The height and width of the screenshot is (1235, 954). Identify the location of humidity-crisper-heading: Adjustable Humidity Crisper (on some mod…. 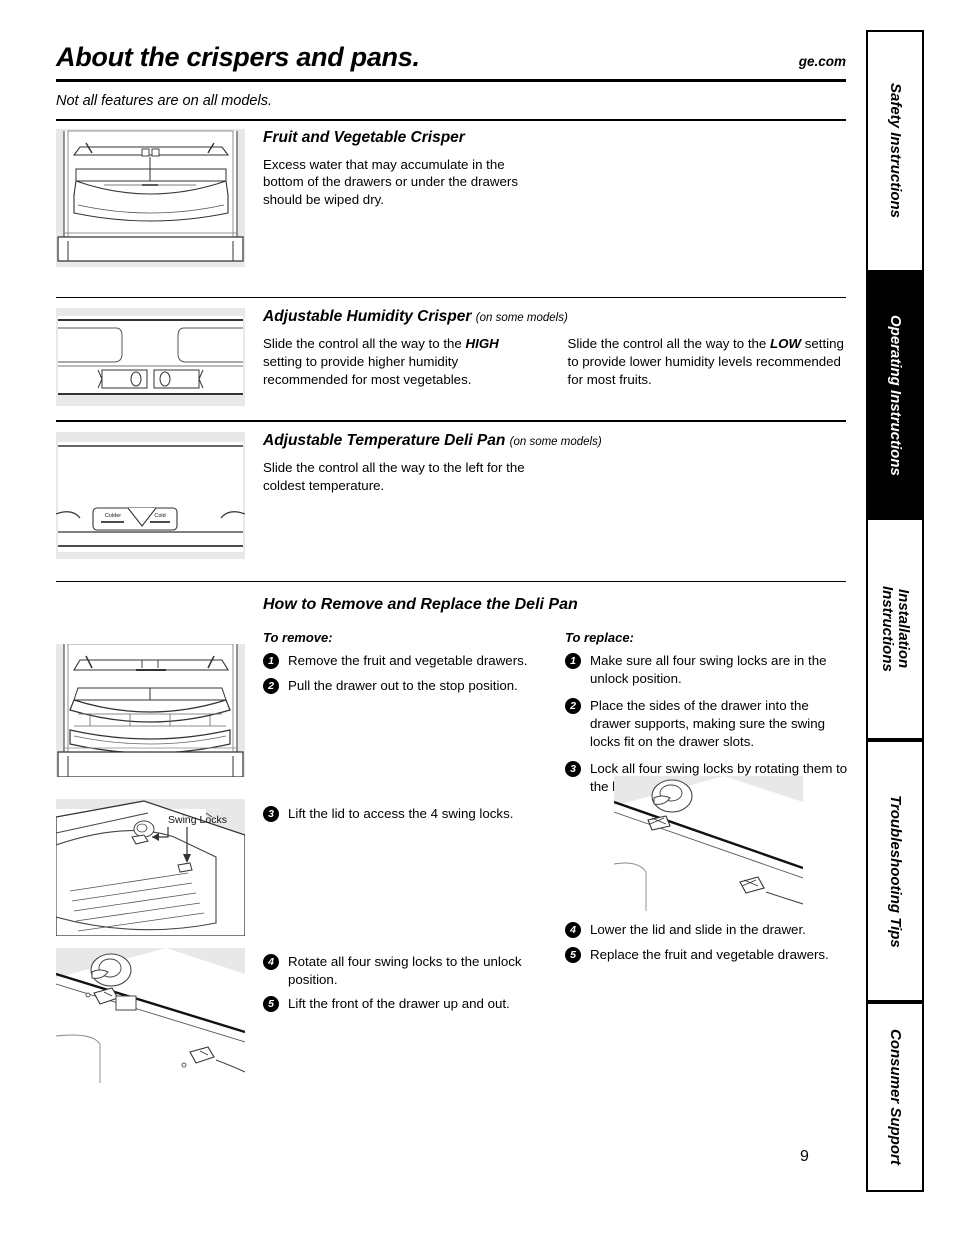
(554, 317).